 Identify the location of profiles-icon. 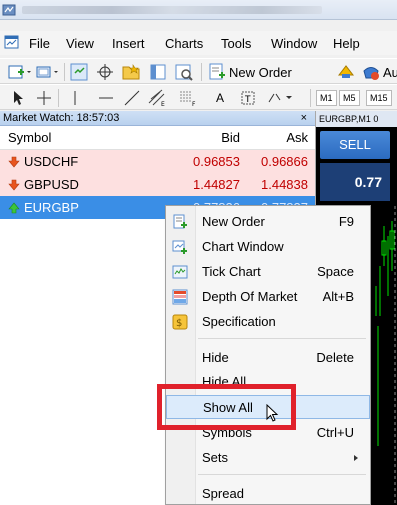
(47, 72).